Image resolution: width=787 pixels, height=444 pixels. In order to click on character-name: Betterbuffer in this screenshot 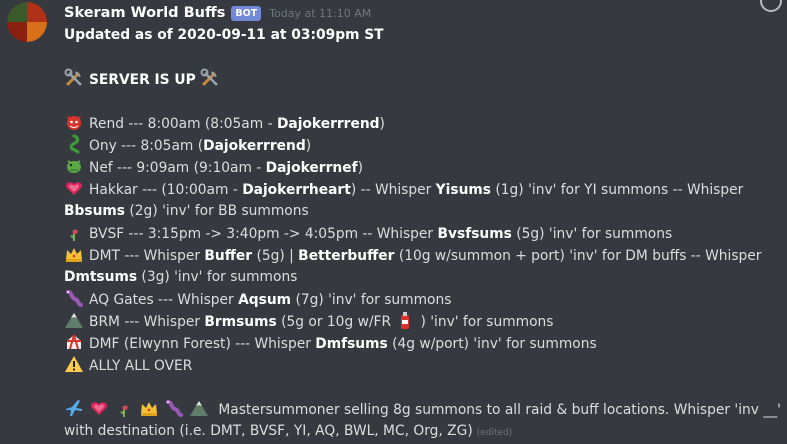, I will do `click(346, 256)`.